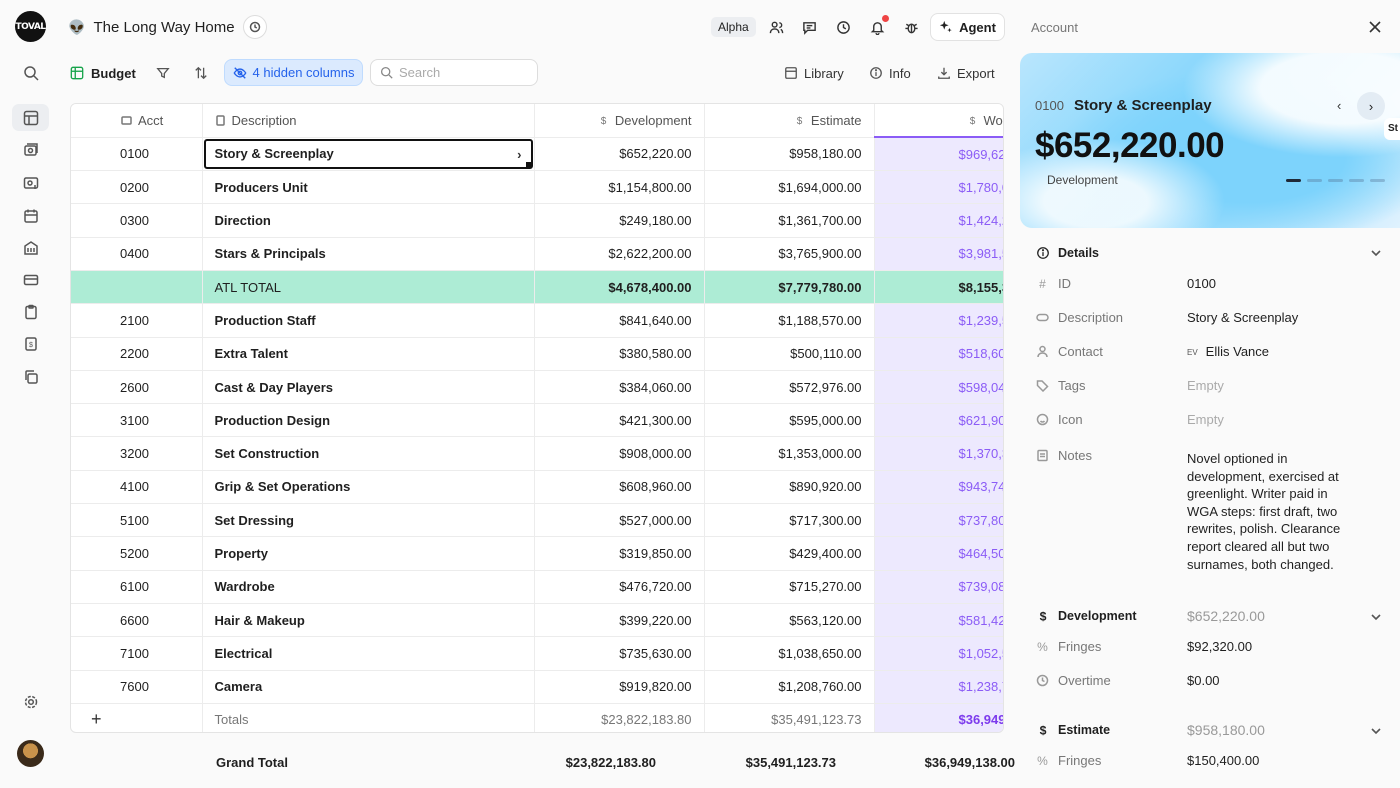 This screenshot has width=1400, height=788. What do you see at coordinates (137, 354) in the screenshot?
I see `cell-acct: 2200` at bounding box center [137, 354].